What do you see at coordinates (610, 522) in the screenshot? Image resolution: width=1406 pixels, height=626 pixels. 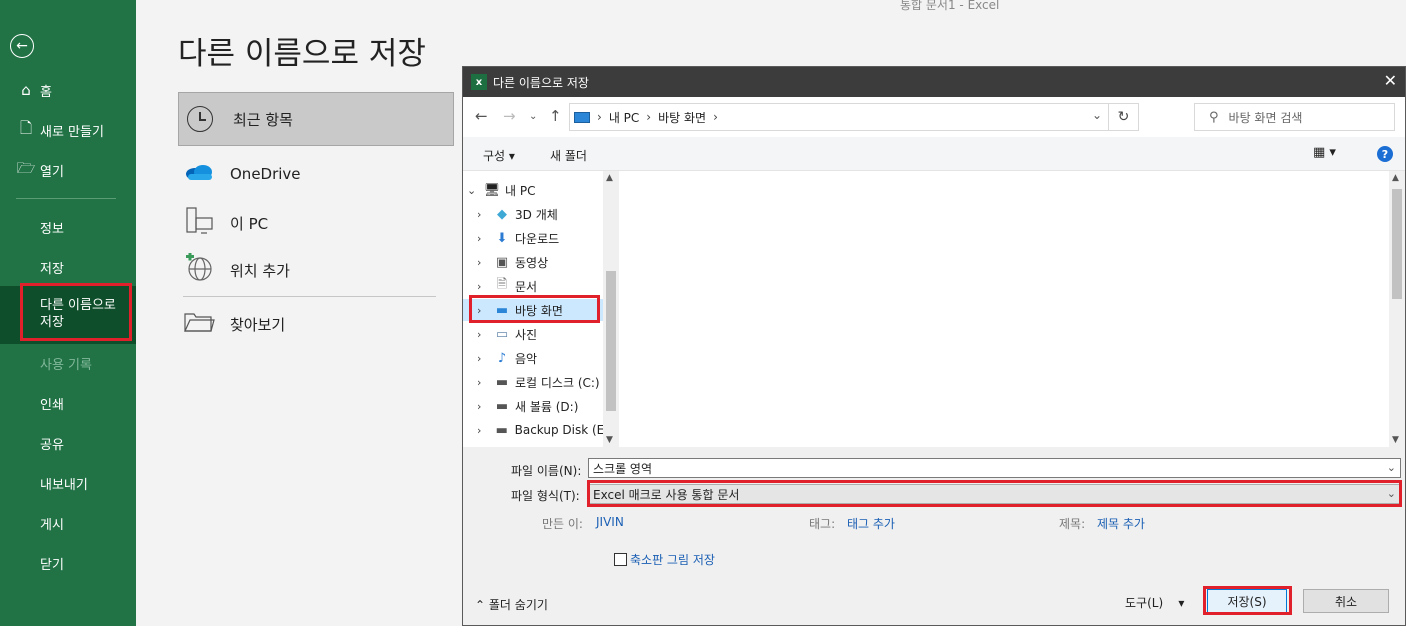 I see `author-value: JIVIN` at bounding box center [610, 522].